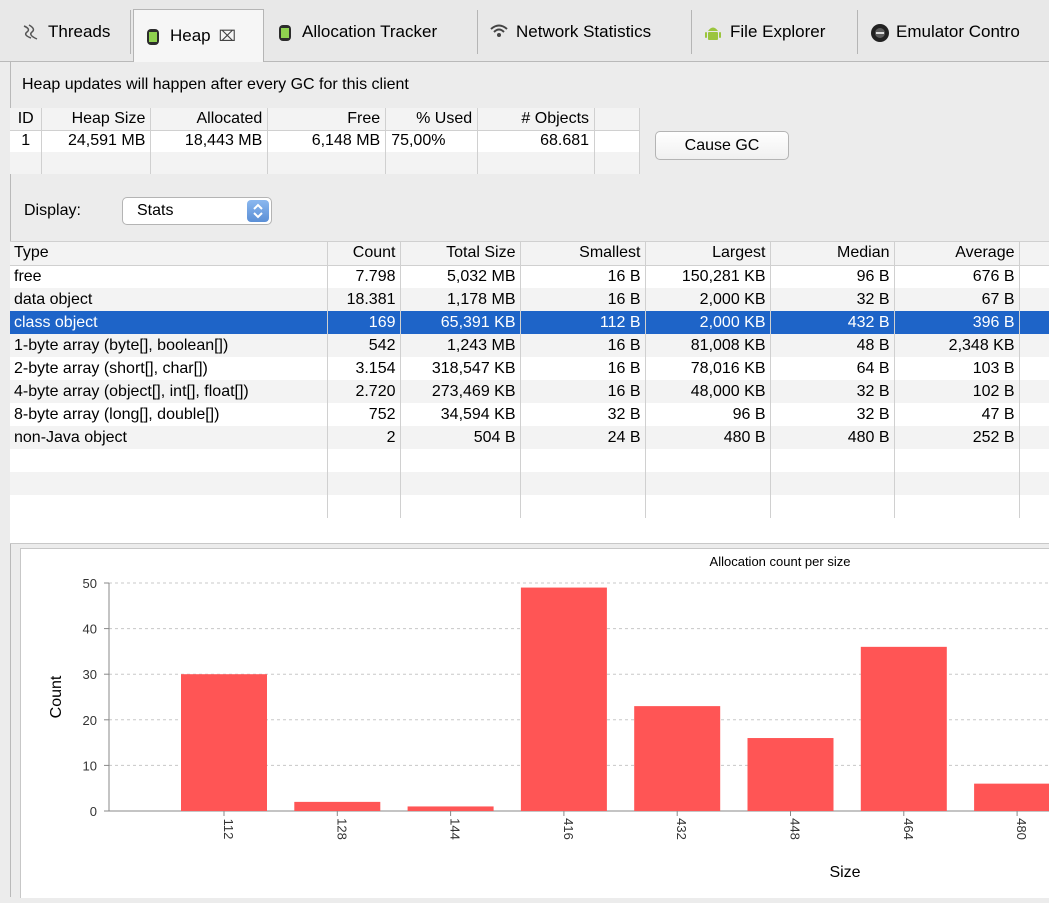 The width and height of the screenshot is (1049, 903). Describe the element at coordinates (197, 211) in the screenshot. I see `display-select: Stats` at that location.